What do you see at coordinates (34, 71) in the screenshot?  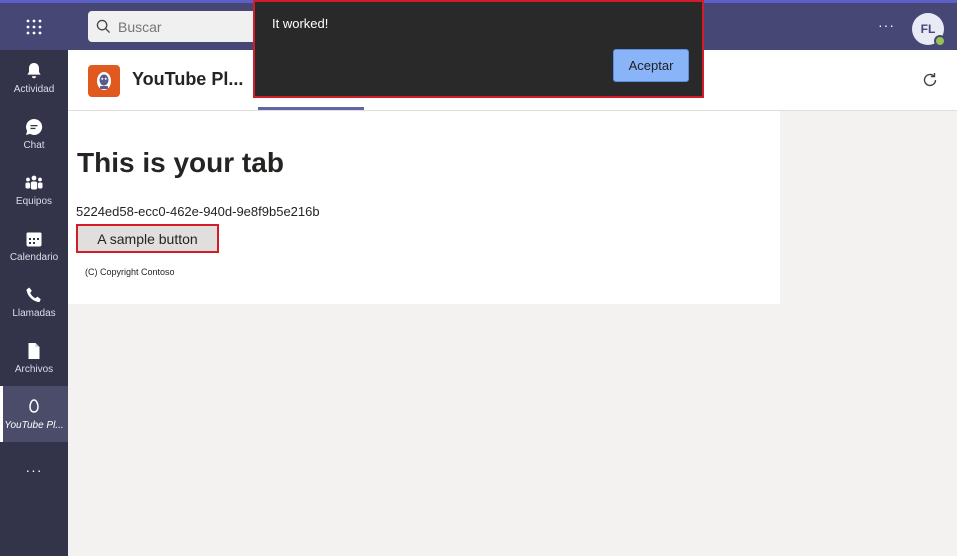 I see `bell-icon` at bounding box center [34, 71].